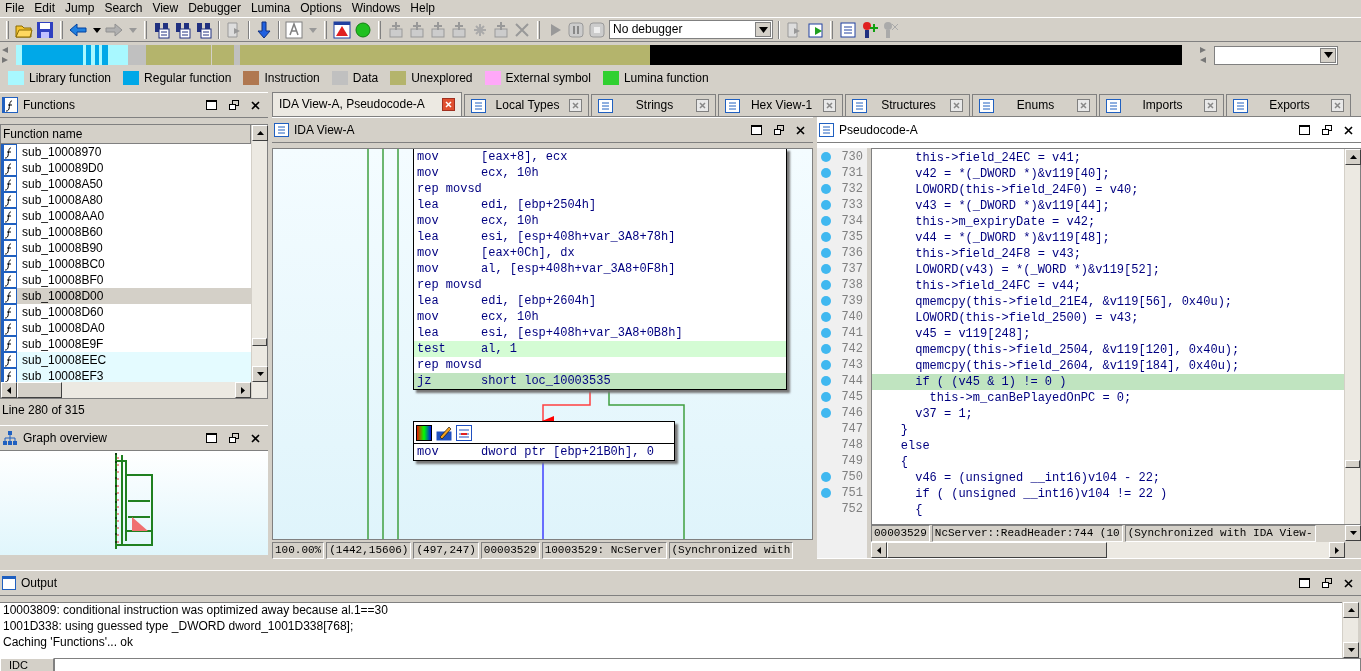 This screenshot has height=671, width=1361. Describe the element at coordinates (1108, 158) in the screenshot. I see `code-line: this->field_24EC = v41;` at that location.